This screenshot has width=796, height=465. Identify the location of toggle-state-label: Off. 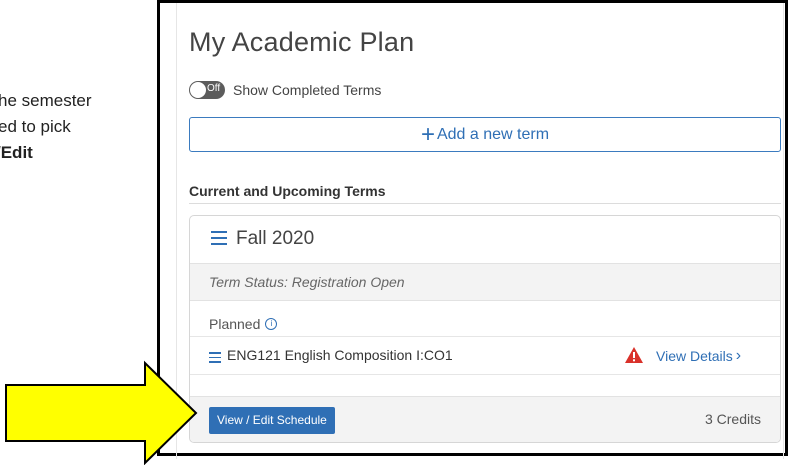
(214, 88).